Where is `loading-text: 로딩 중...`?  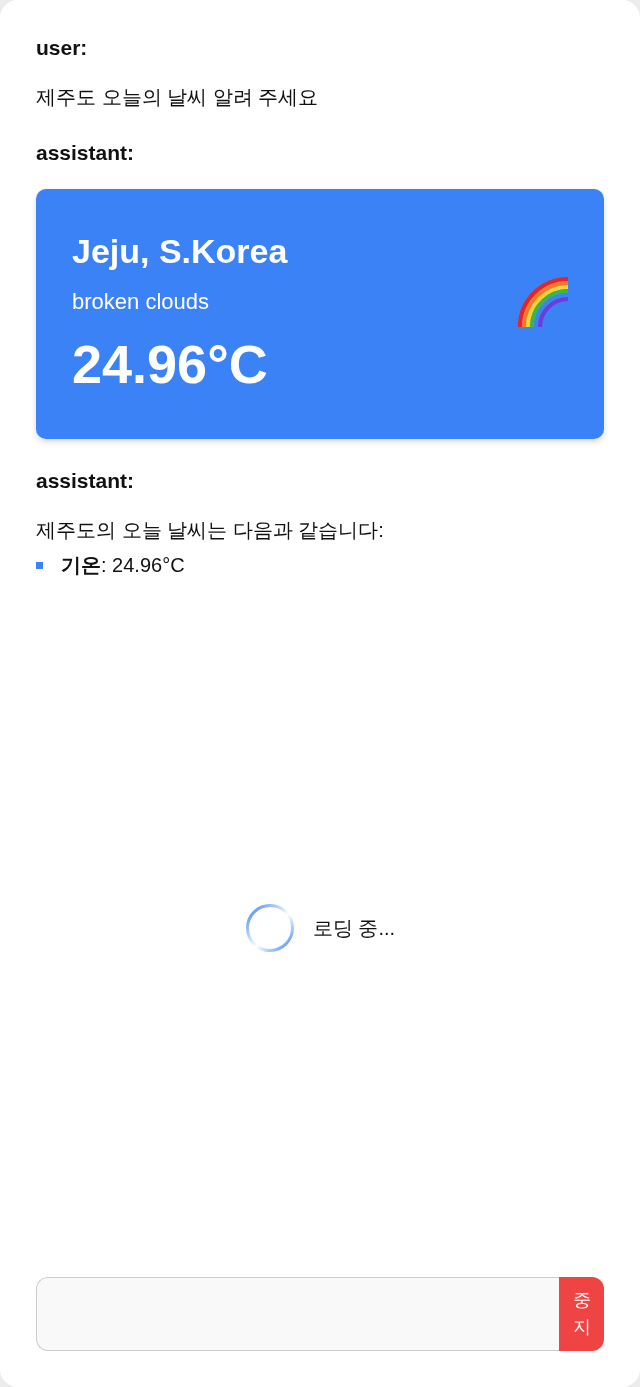 loading-text: 로딩 중... is located at coordinates (354, 928).